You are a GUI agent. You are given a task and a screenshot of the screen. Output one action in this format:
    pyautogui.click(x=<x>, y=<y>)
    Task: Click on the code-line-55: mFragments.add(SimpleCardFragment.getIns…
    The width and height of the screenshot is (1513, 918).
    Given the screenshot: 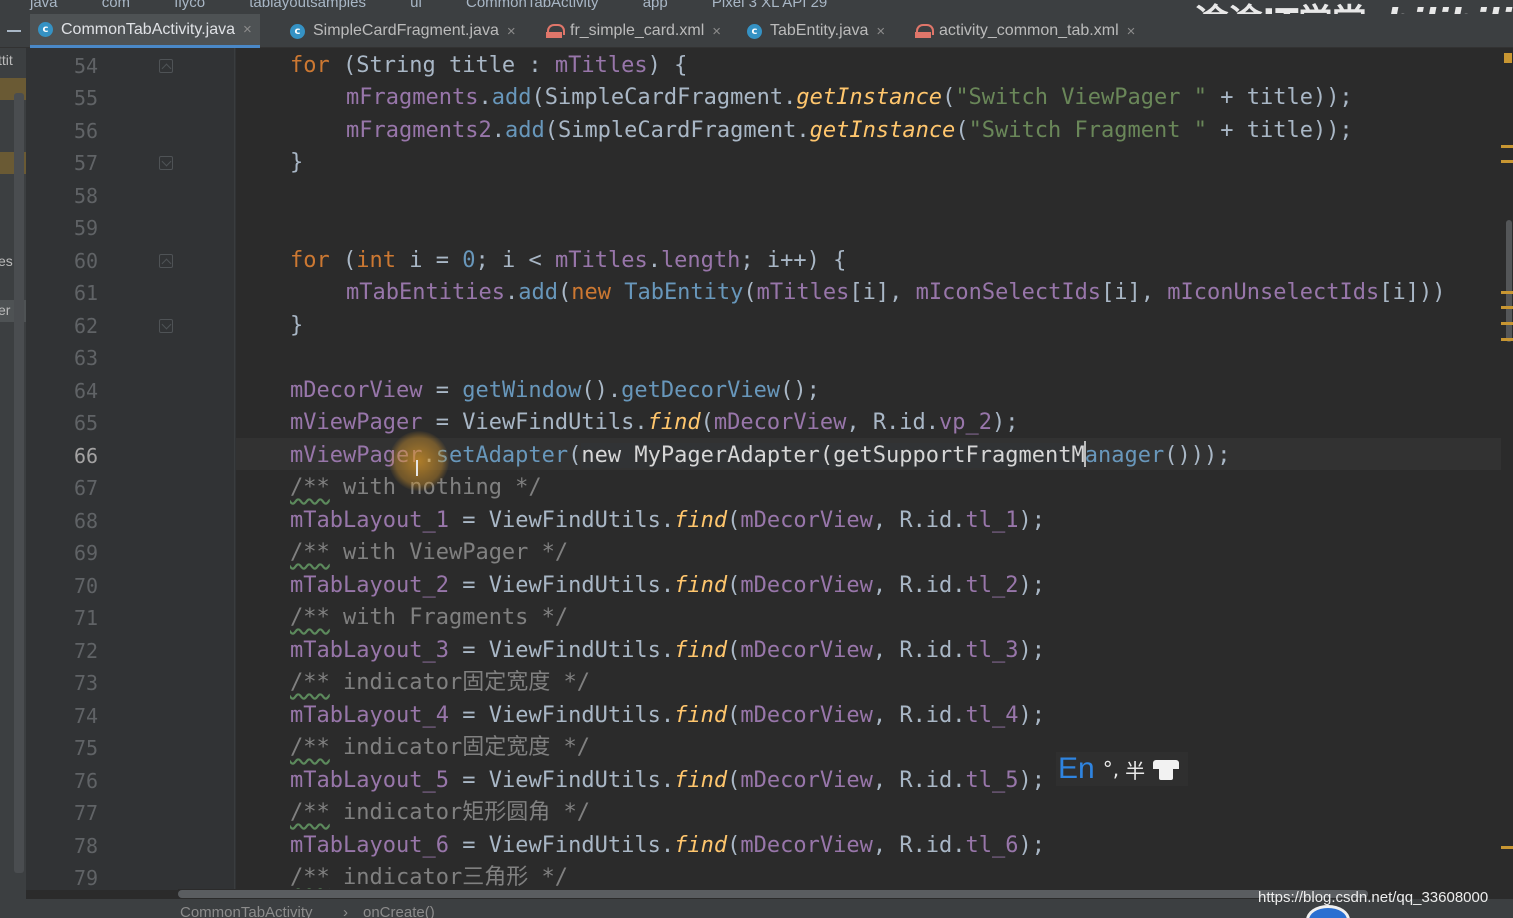 What is the action you would take?
    pyautogui.click(x=849, y=97)
    